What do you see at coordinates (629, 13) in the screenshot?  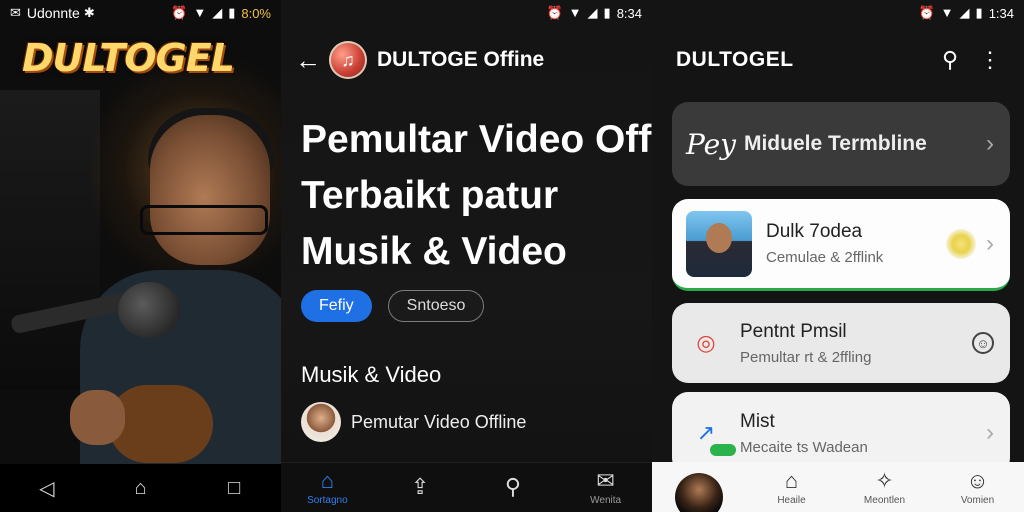 I see `status-time: 8:34` at bounding box center [629, 13].